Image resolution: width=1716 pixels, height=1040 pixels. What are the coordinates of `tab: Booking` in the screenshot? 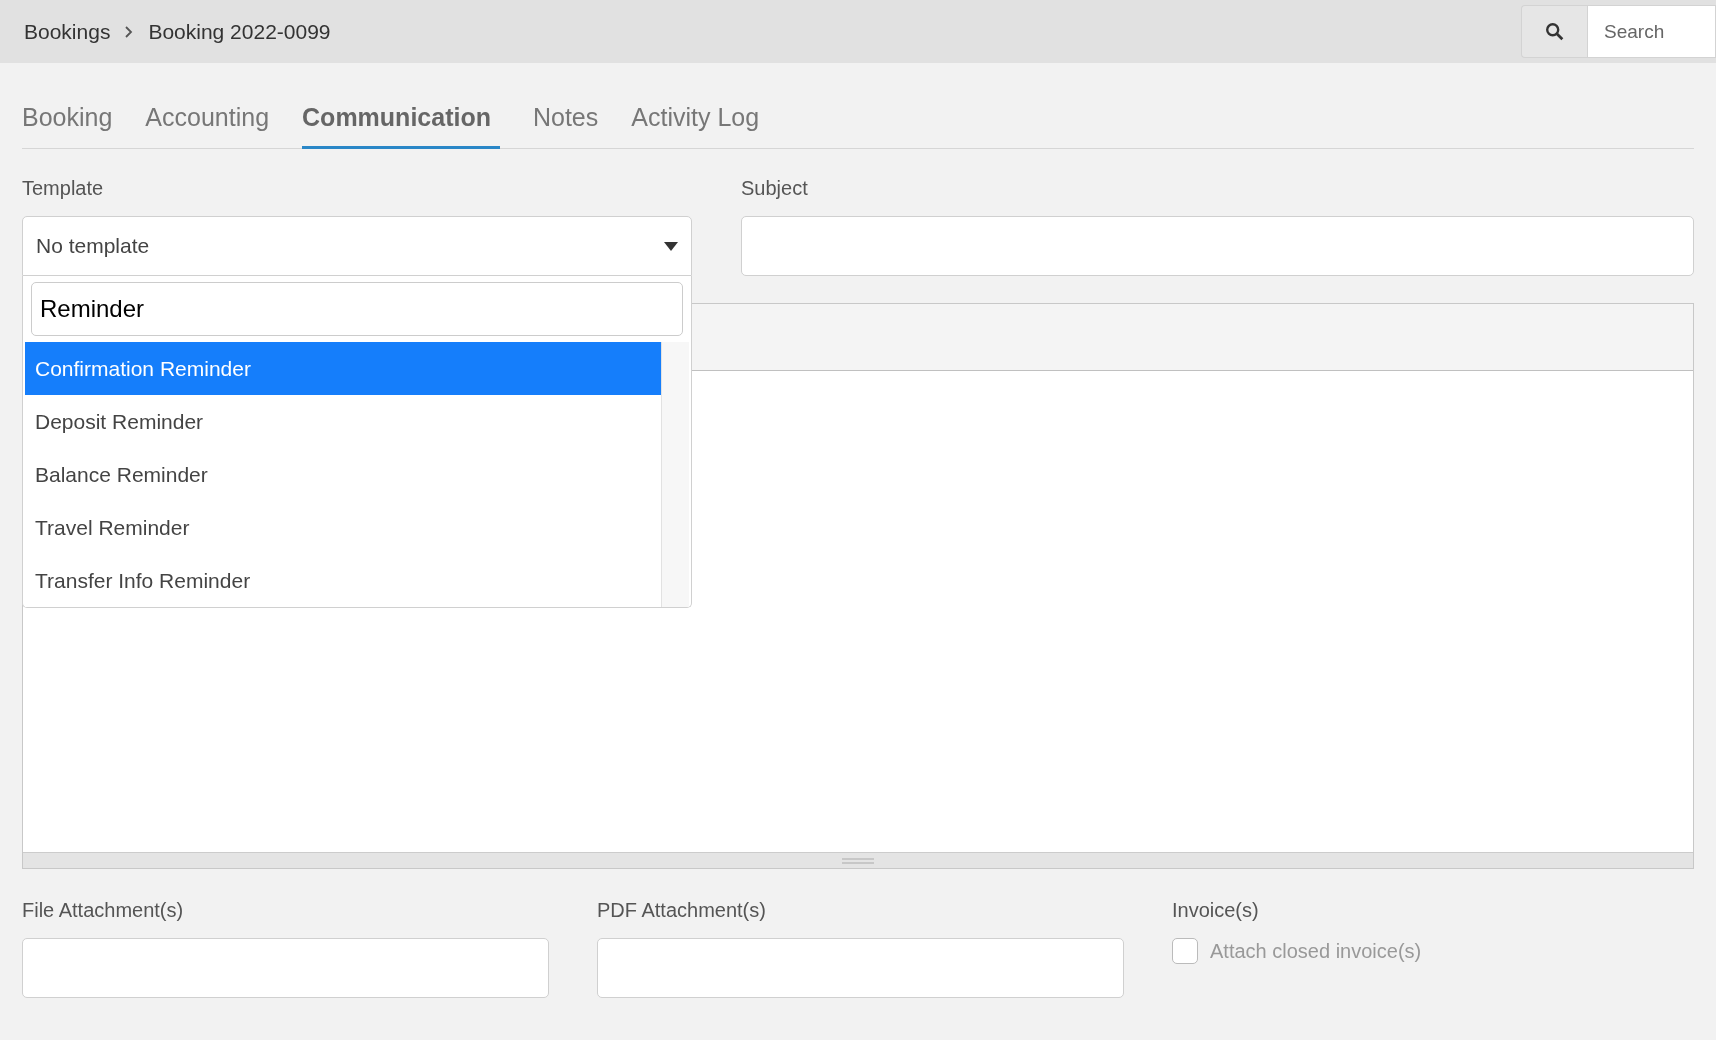 It's located at (67, 126).